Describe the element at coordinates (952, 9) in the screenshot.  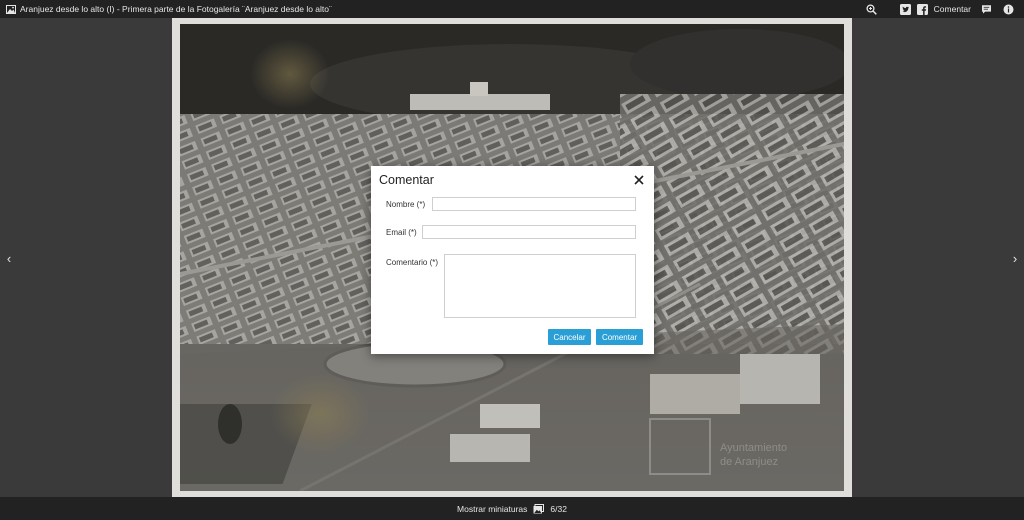
I see `comment-button: Comentar` at that location.